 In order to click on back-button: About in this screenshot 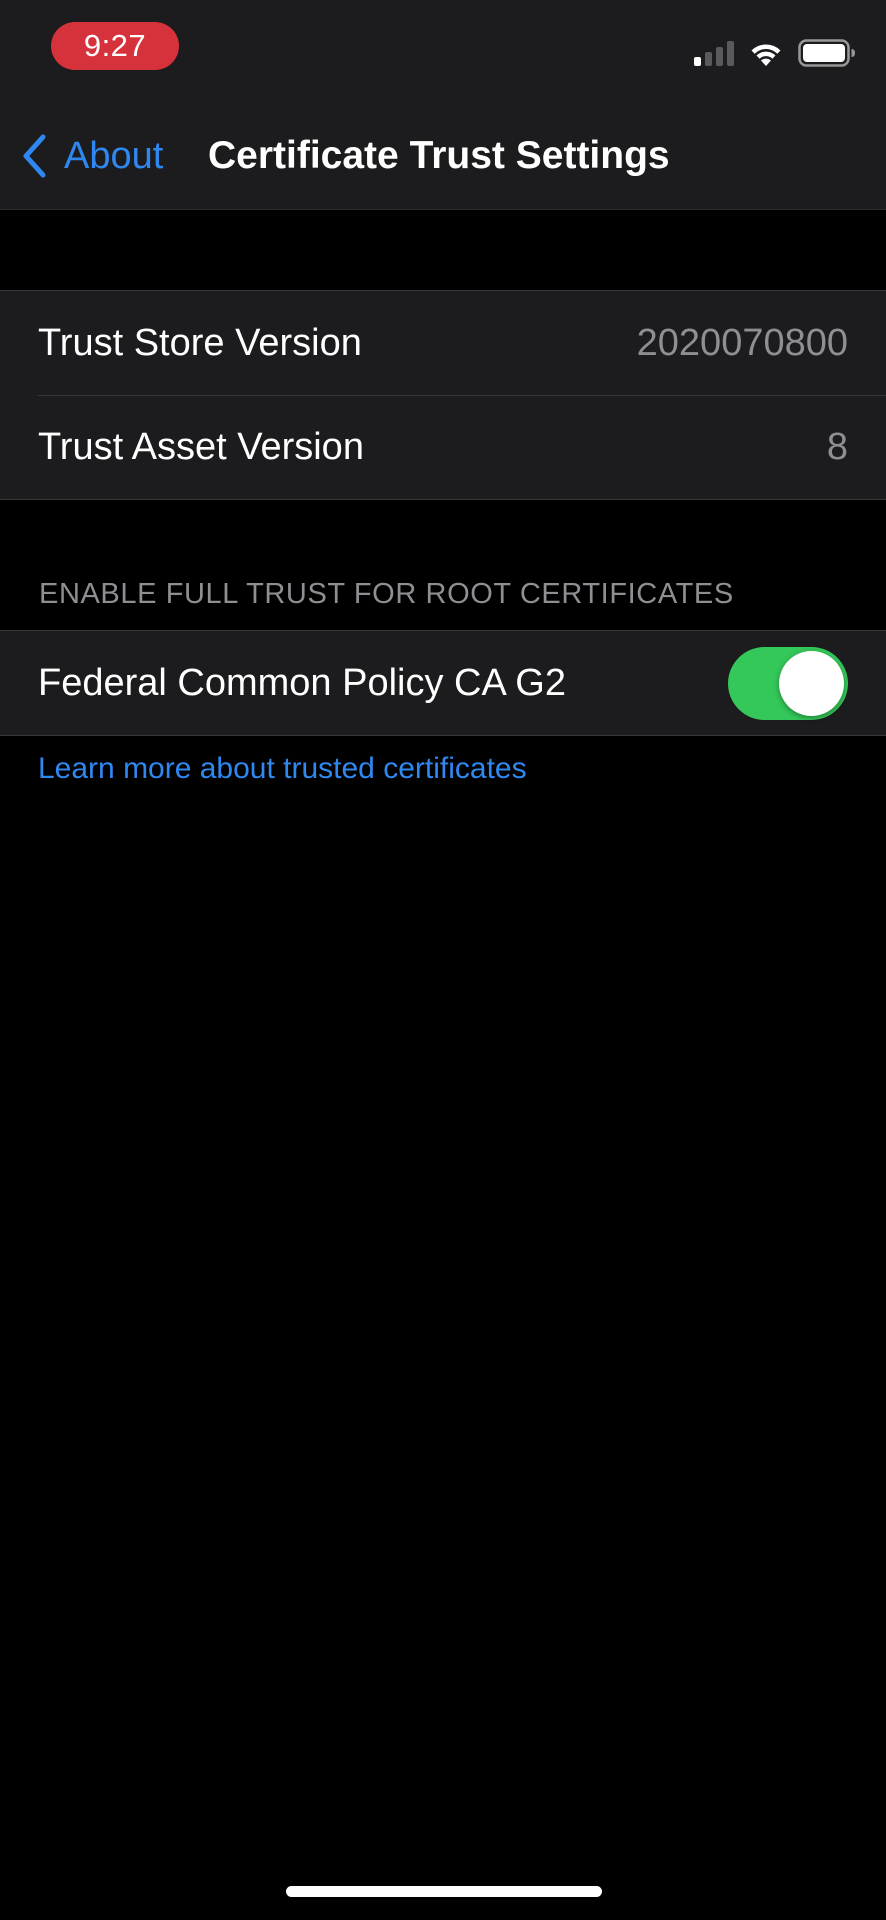, I will do `click(90, 156)`.